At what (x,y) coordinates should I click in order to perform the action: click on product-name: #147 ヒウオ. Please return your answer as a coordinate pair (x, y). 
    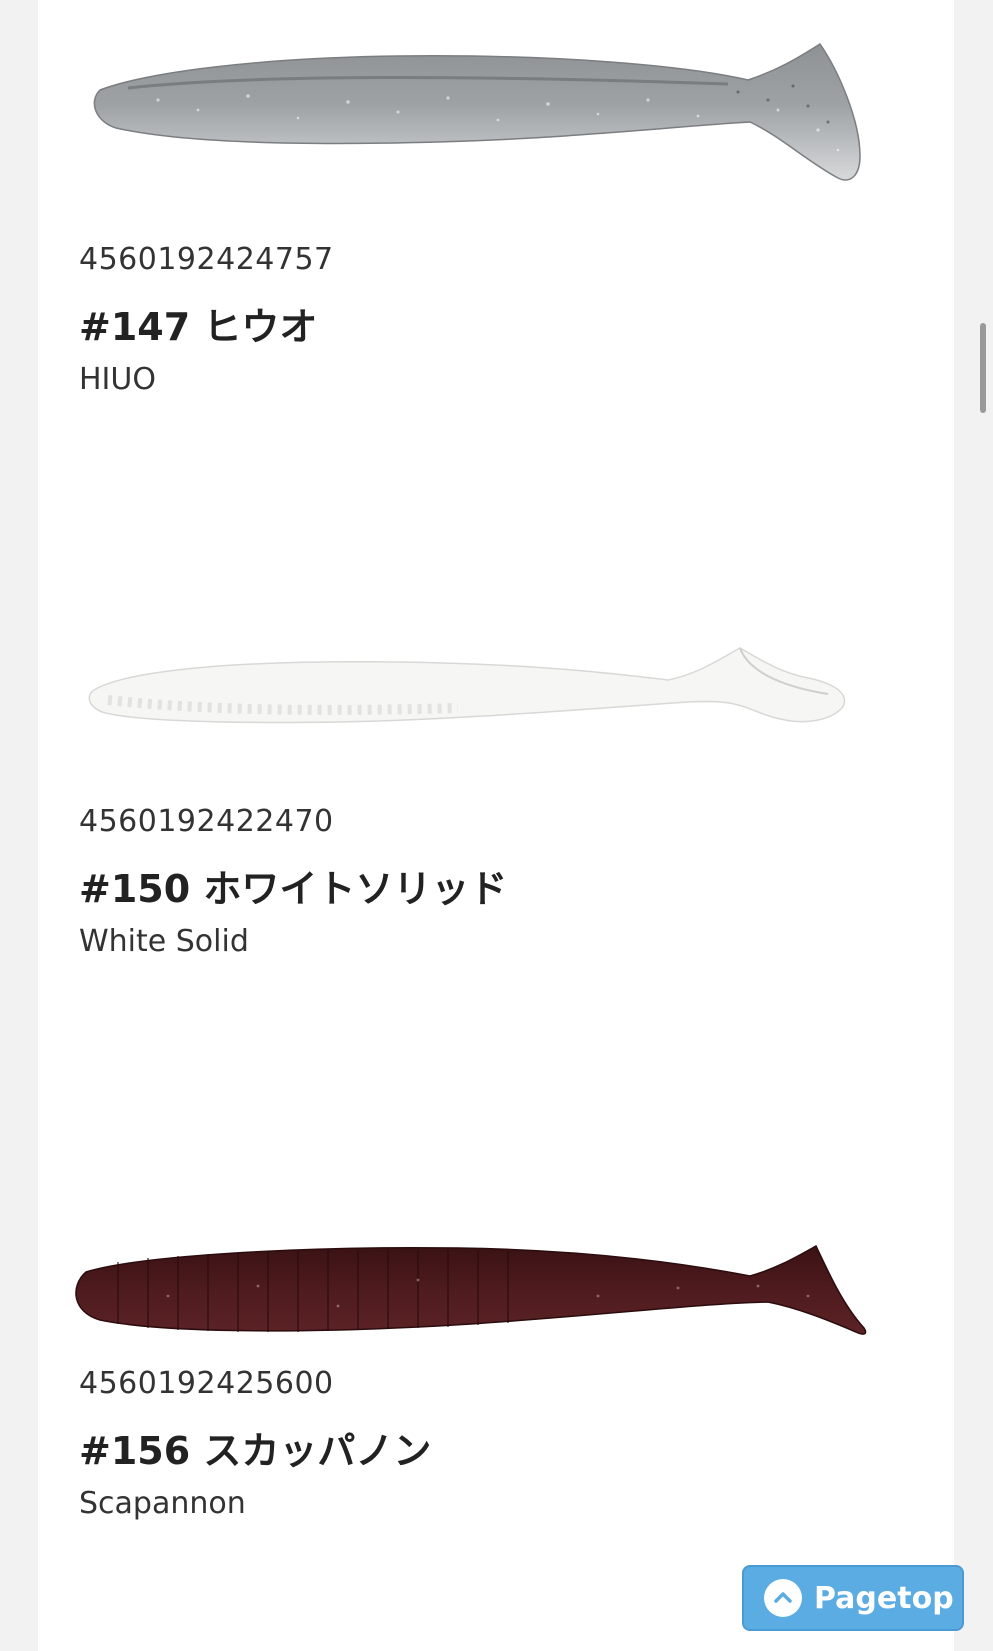
    Looking at the image, I should click on (198, 323).